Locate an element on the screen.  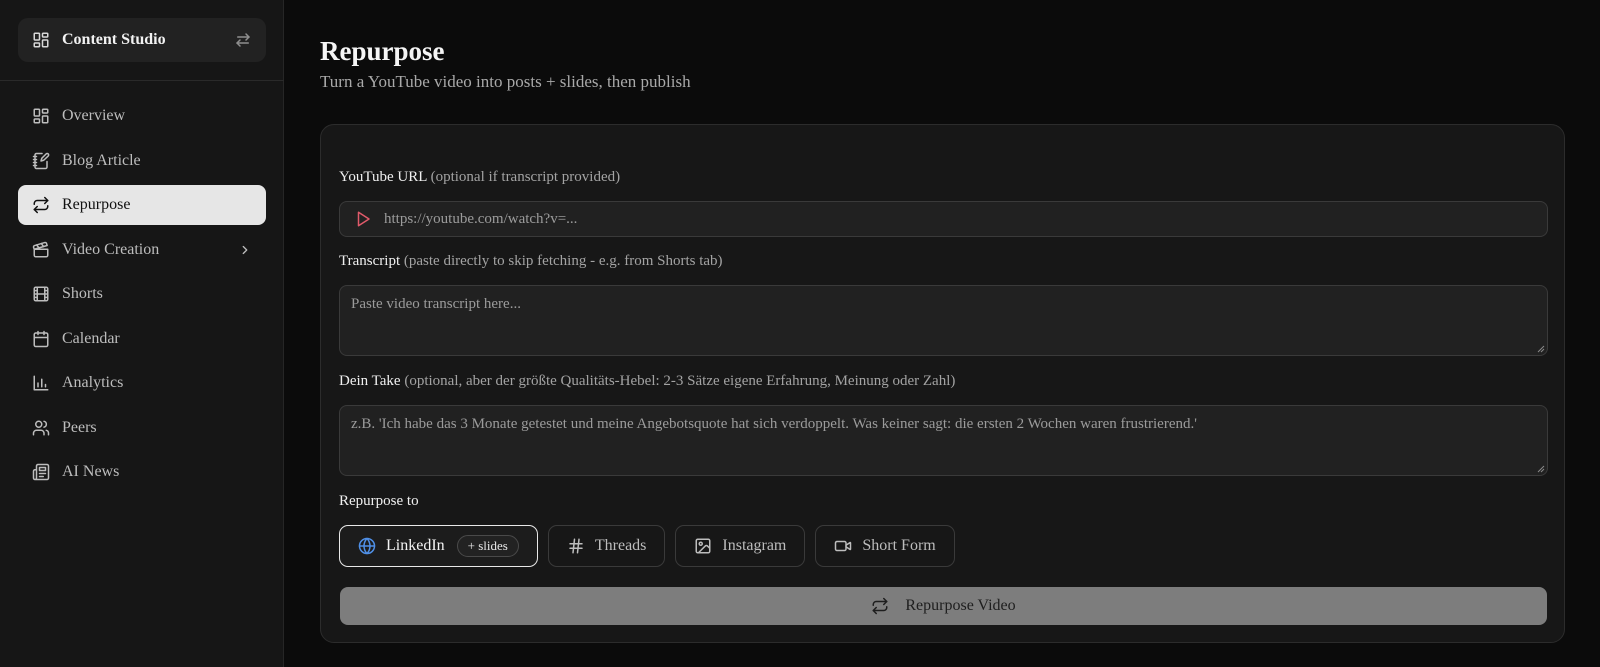
notebook-pen-icon is located at coordinates (41, 161).